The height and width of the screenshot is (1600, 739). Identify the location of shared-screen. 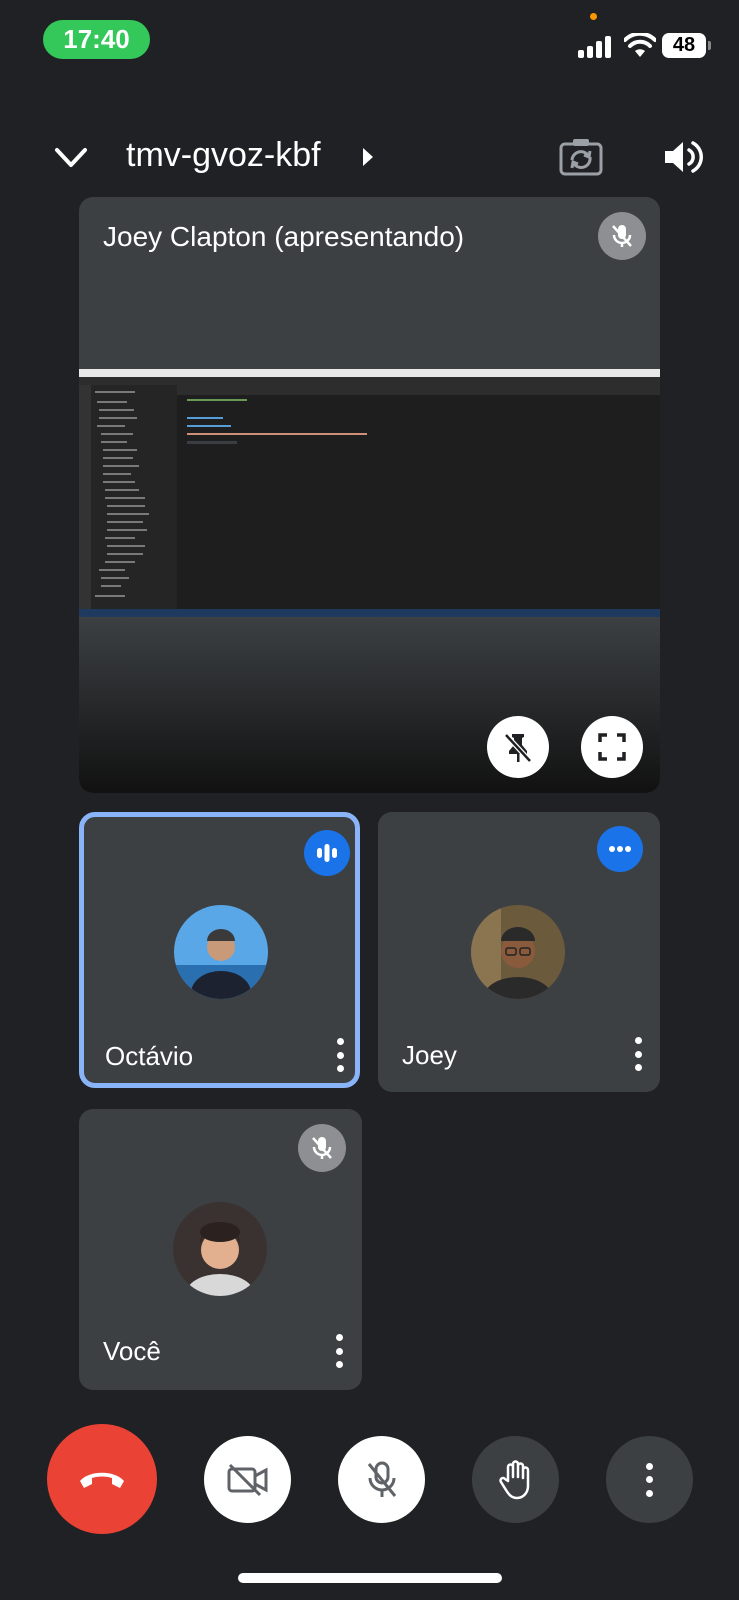
(369, 493).